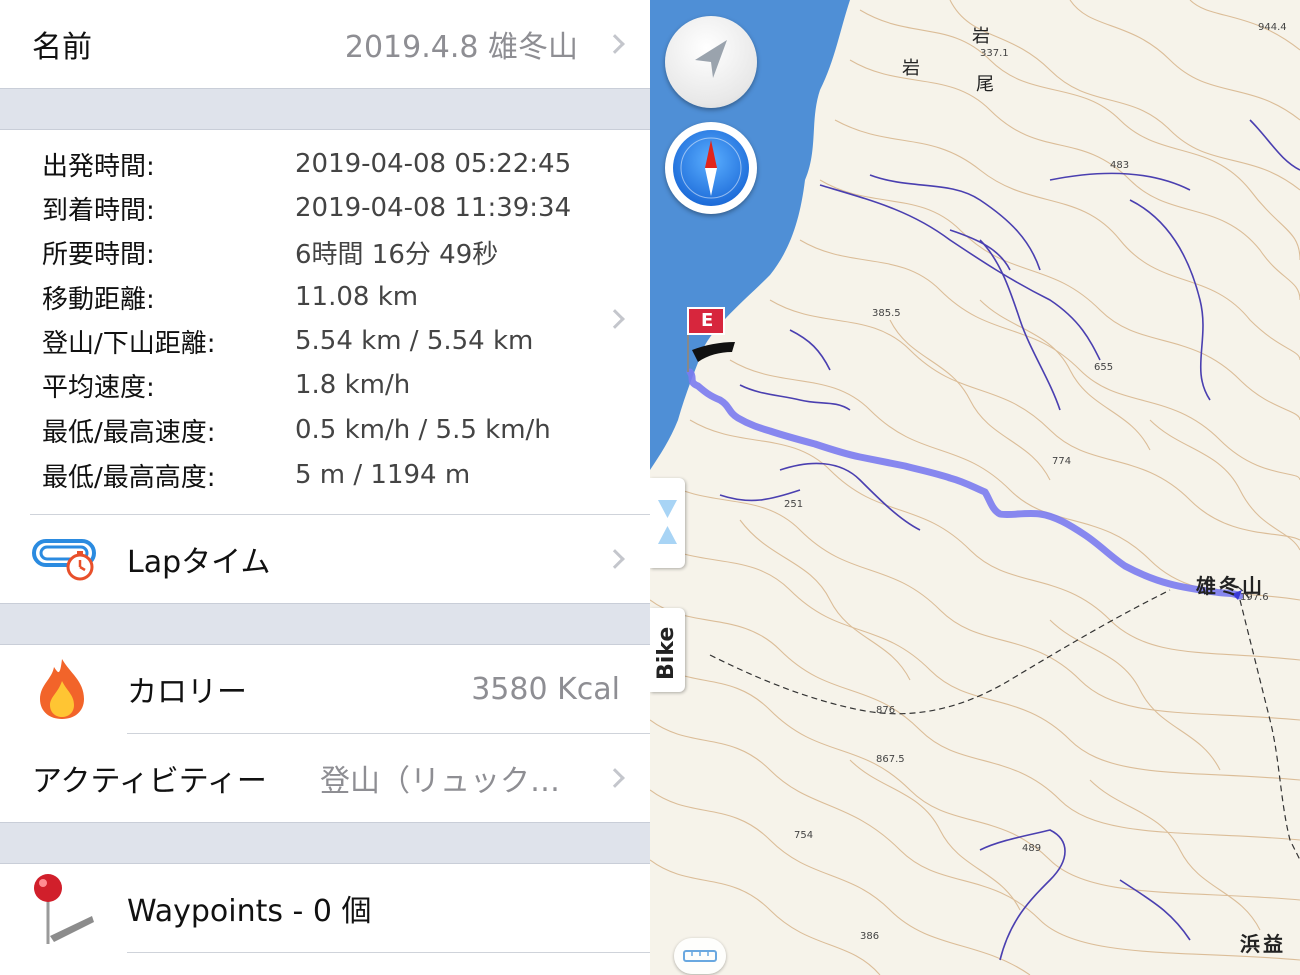  I want to click on stat-row-min-max-speed: 最低/最高速度: 0.5 km/h / 5.5 km/h, so click(322, 430).